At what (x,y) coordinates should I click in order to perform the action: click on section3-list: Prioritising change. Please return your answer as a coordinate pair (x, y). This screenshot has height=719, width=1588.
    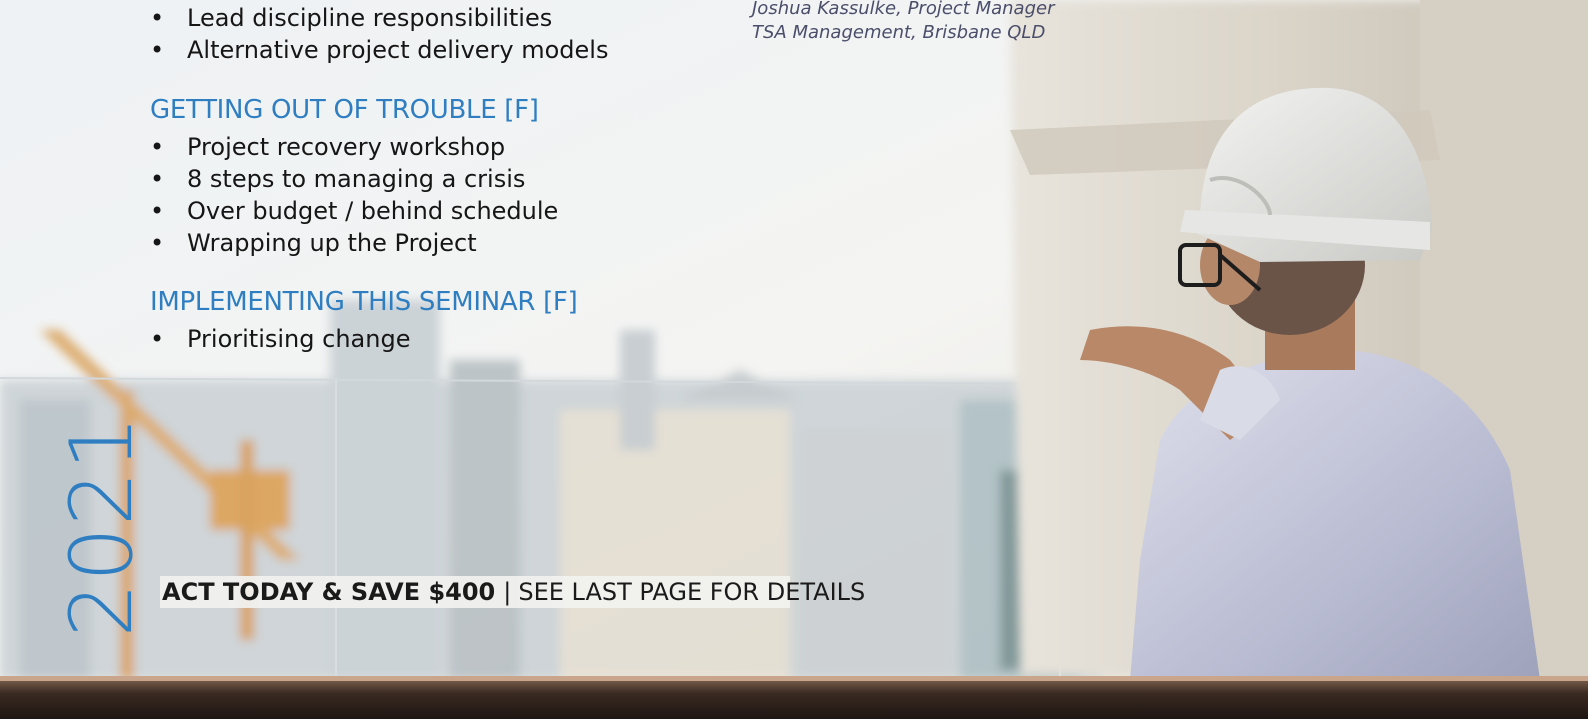
    Looking at the image, I should click on (280, 339).